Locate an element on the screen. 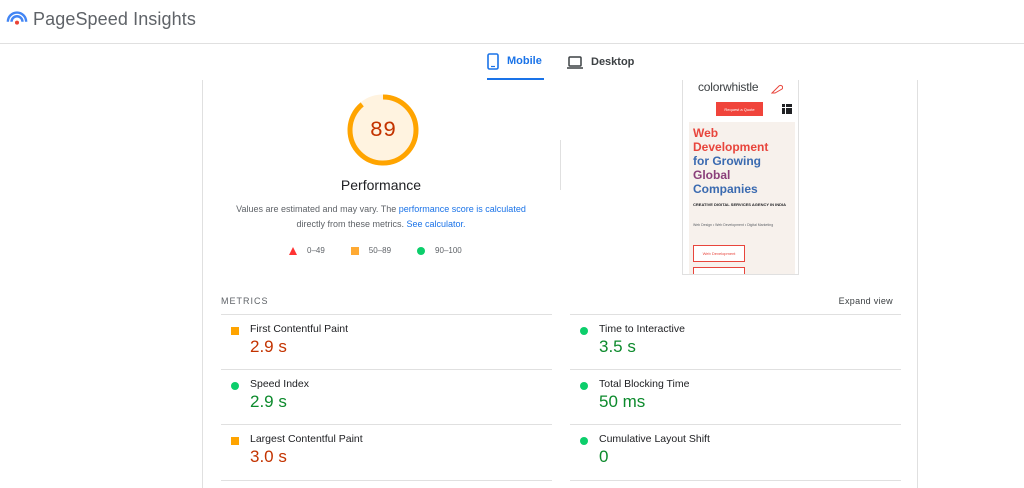 The width and height of the screenshot is (1024, 488). legend-pass-range: 90–100 is located at coordinates (448, 250).